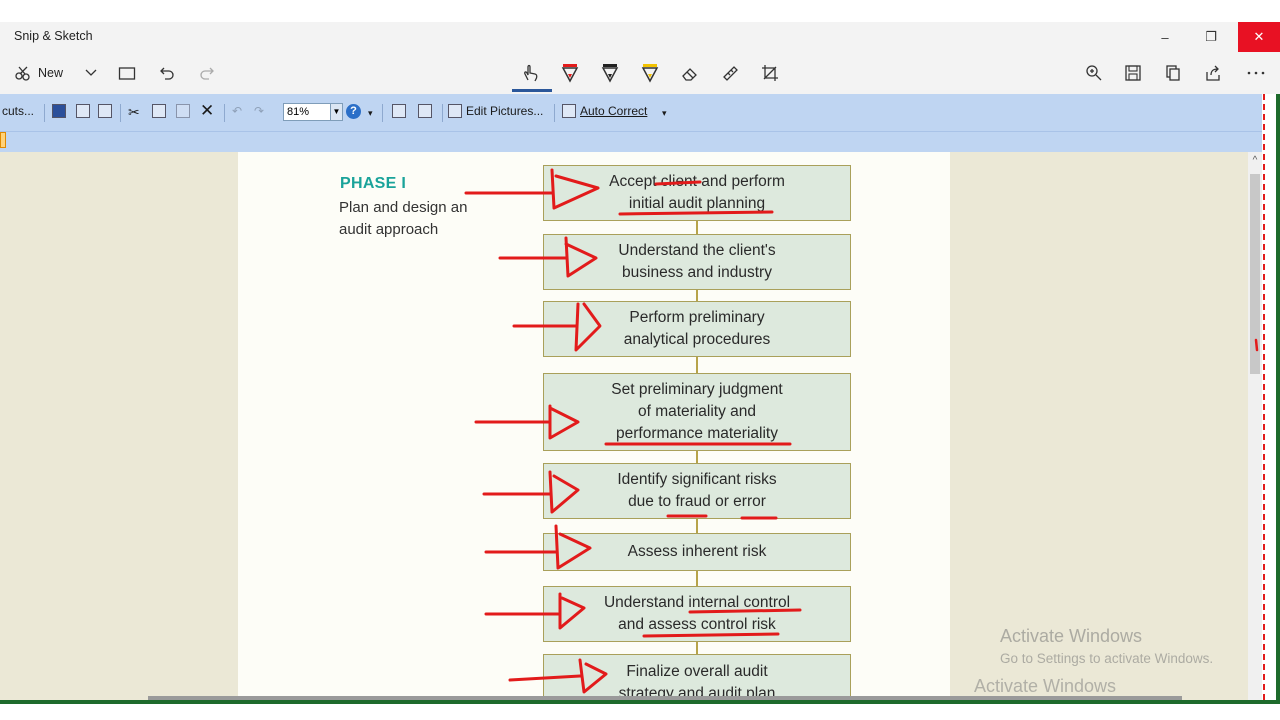 This screenshot has height=720, width=1280. What do you see at coordinates (336, 112) in the screenshot?
I see `chevron-down-icon: ▼` at bounding box center [336, 112].